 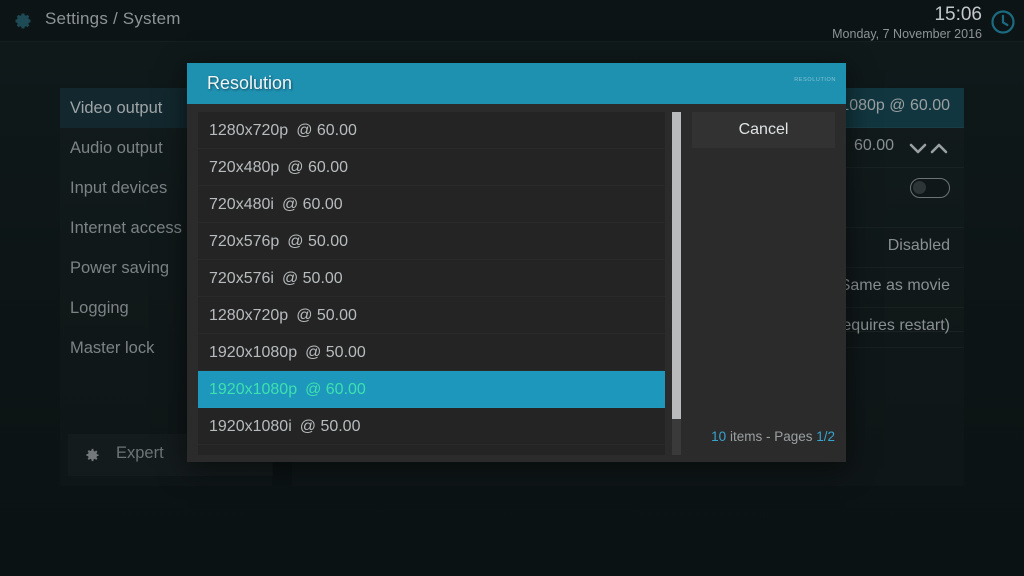 I want to click on resolution-list-item: 1920x1080p @ 60.00, so click(x=431, y=389).